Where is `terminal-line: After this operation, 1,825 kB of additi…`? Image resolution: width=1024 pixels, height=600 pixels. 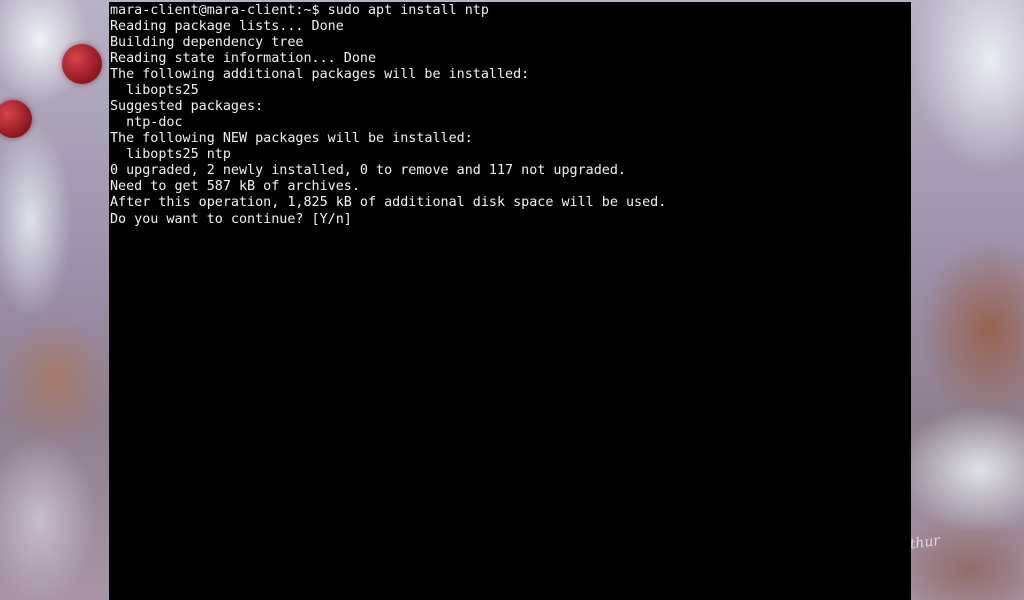
terminal-line: After this operation, 1,825 kB of additi… is located at coordinates (388, 202).